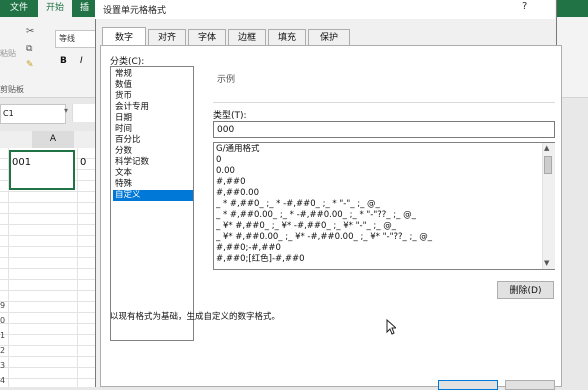 This screenshot has width=588, height=390. What do you see at coordinates (546, 263) in the screenshot?
I see `scroll-down-icon: ▼` at bounding box center [546, 263].